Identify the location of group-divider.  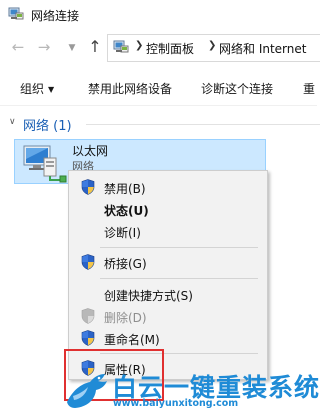
(203, 124).